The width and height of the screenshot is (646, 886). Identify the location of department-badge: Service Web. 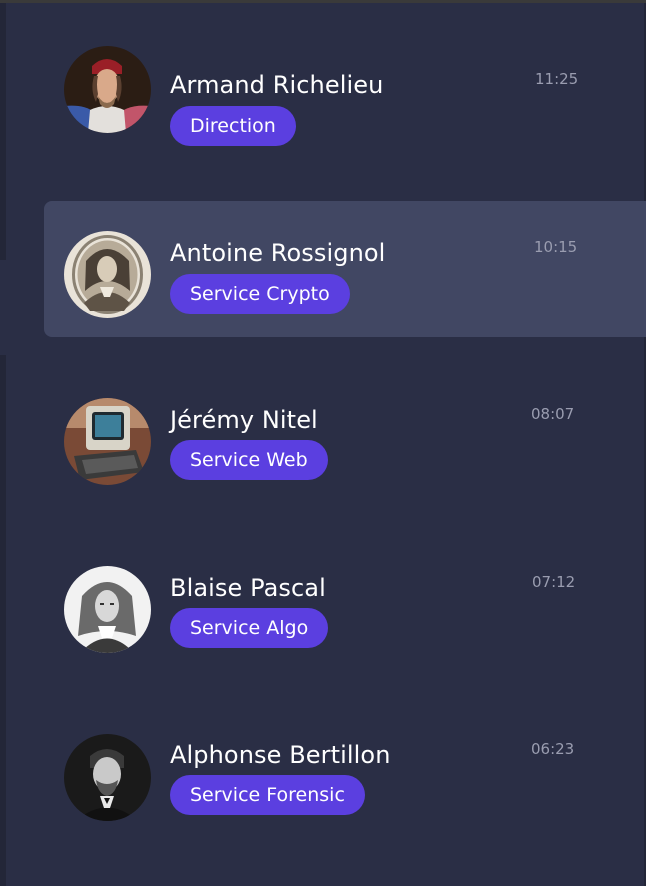
(249, 460).